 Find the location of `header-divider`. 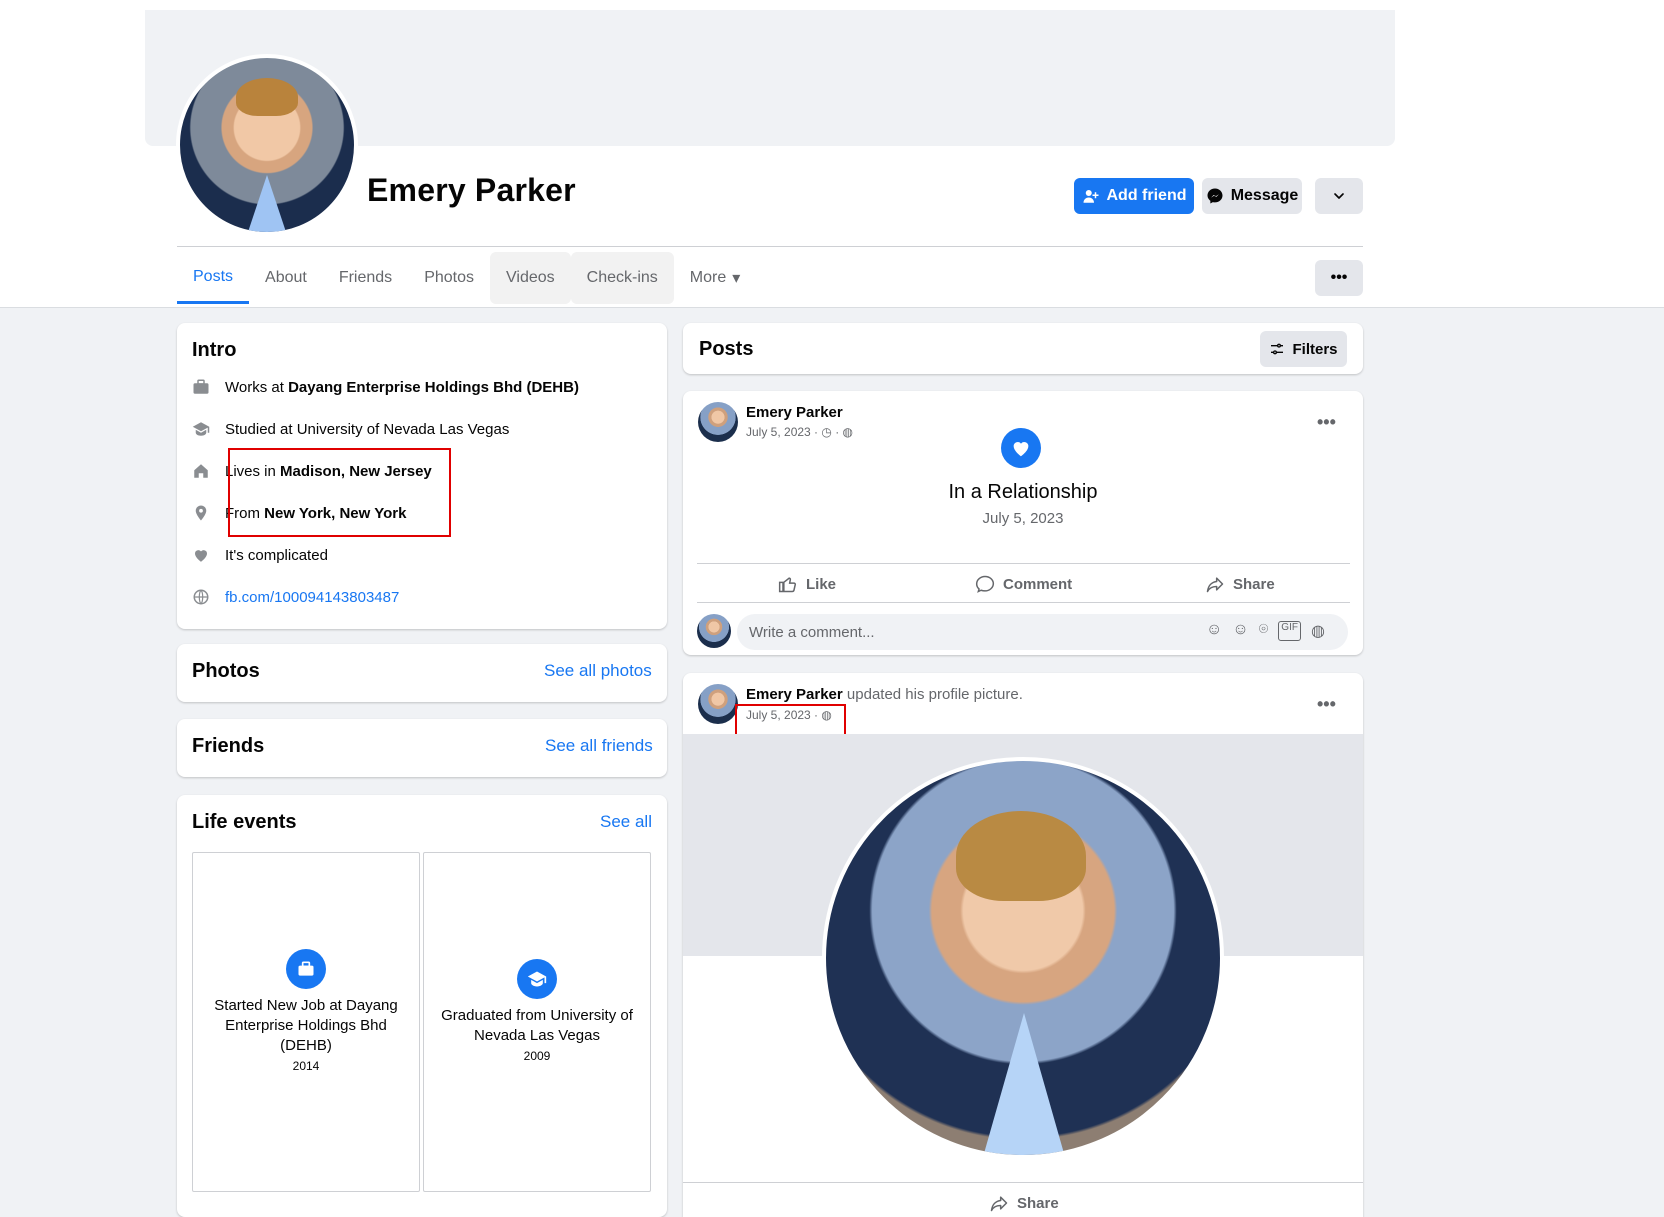

header-divider is located at coordinates (770, 246).